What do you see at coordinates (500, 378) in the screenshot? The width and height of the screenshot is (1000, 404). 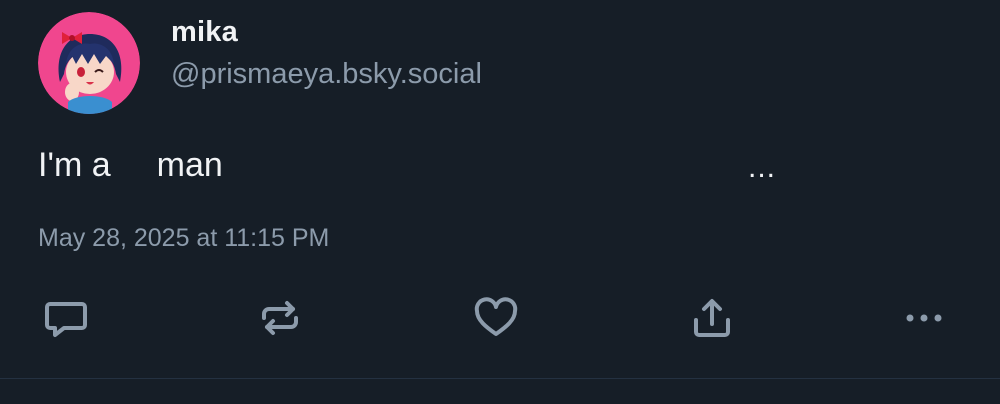 I see `divider` at bounding box center [500, 378].